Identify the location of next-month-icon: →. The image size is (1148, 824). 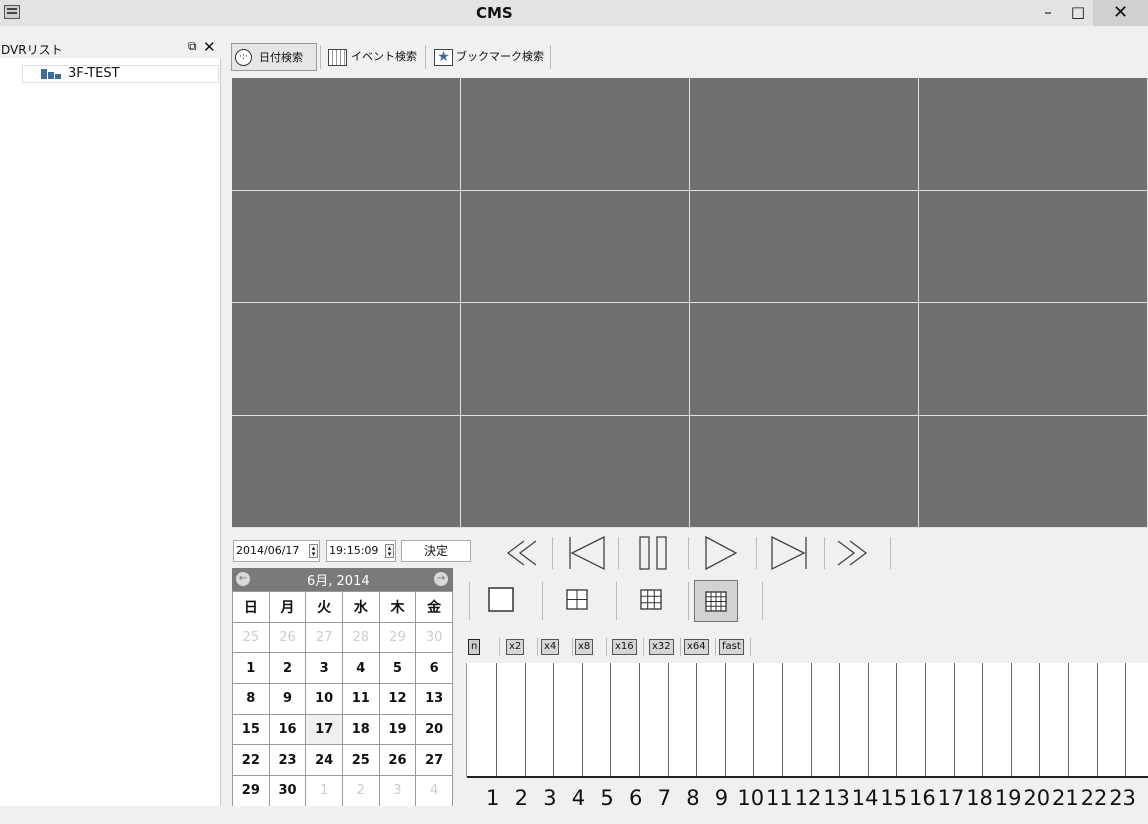
(441, 579).